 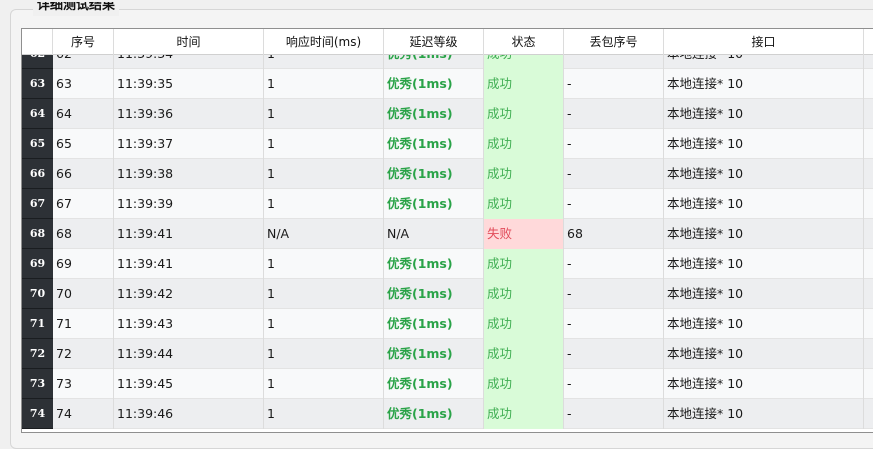 I want to click on cell-time: 11:39:34, so click(x=189, y=62).